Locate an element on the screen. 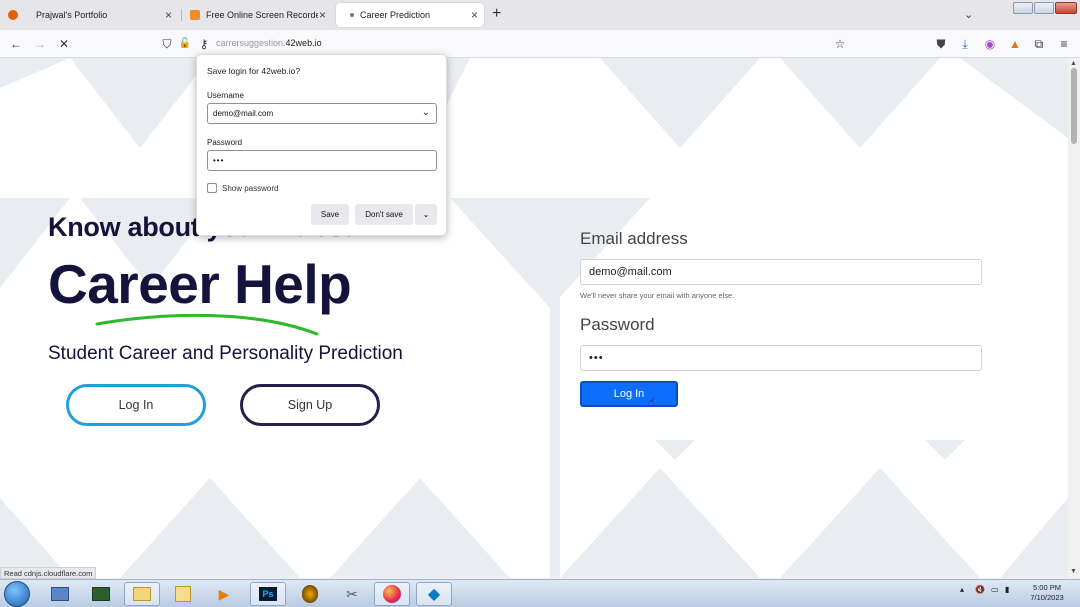  show-hidden-icons-icon: ▴ is located at coordinates (962, 589).